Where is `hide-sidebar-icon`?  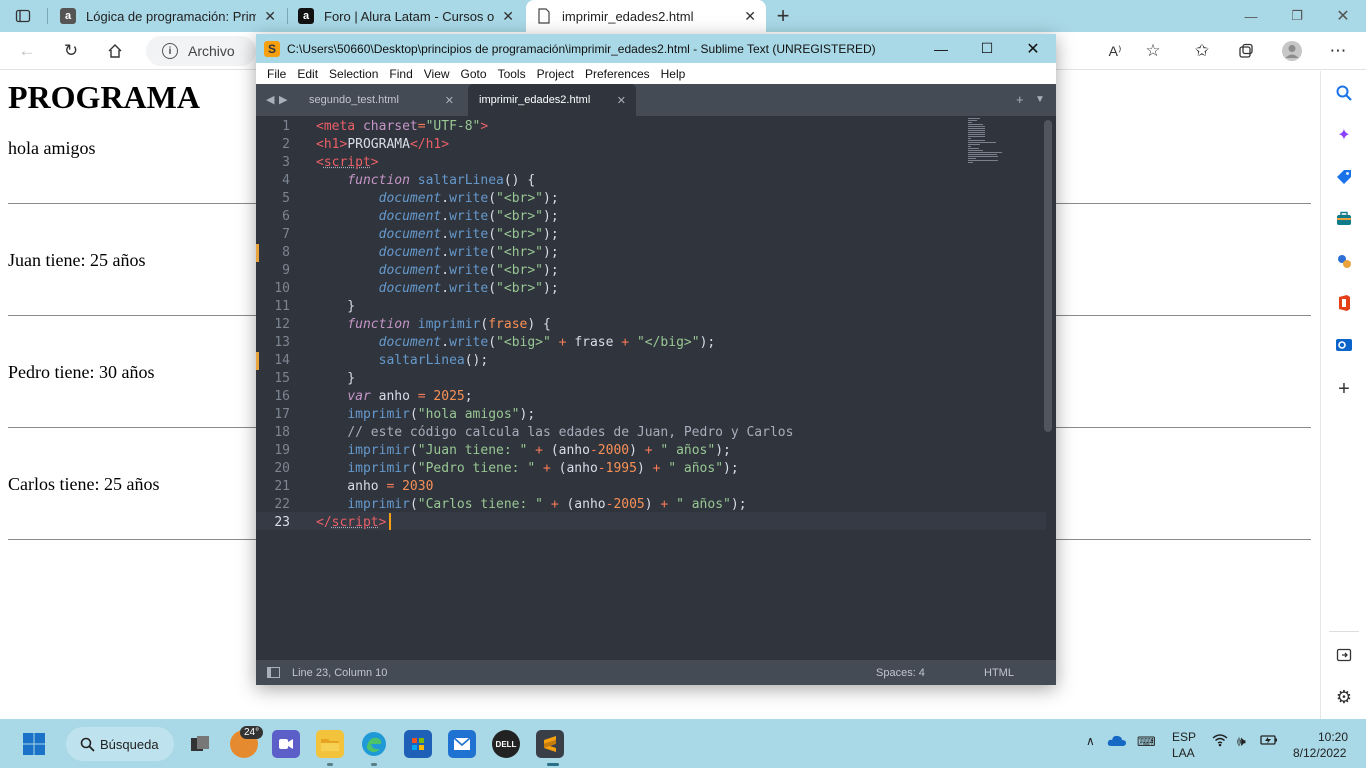 hide-sidebar-icon is located at coordinates (1344, 655).